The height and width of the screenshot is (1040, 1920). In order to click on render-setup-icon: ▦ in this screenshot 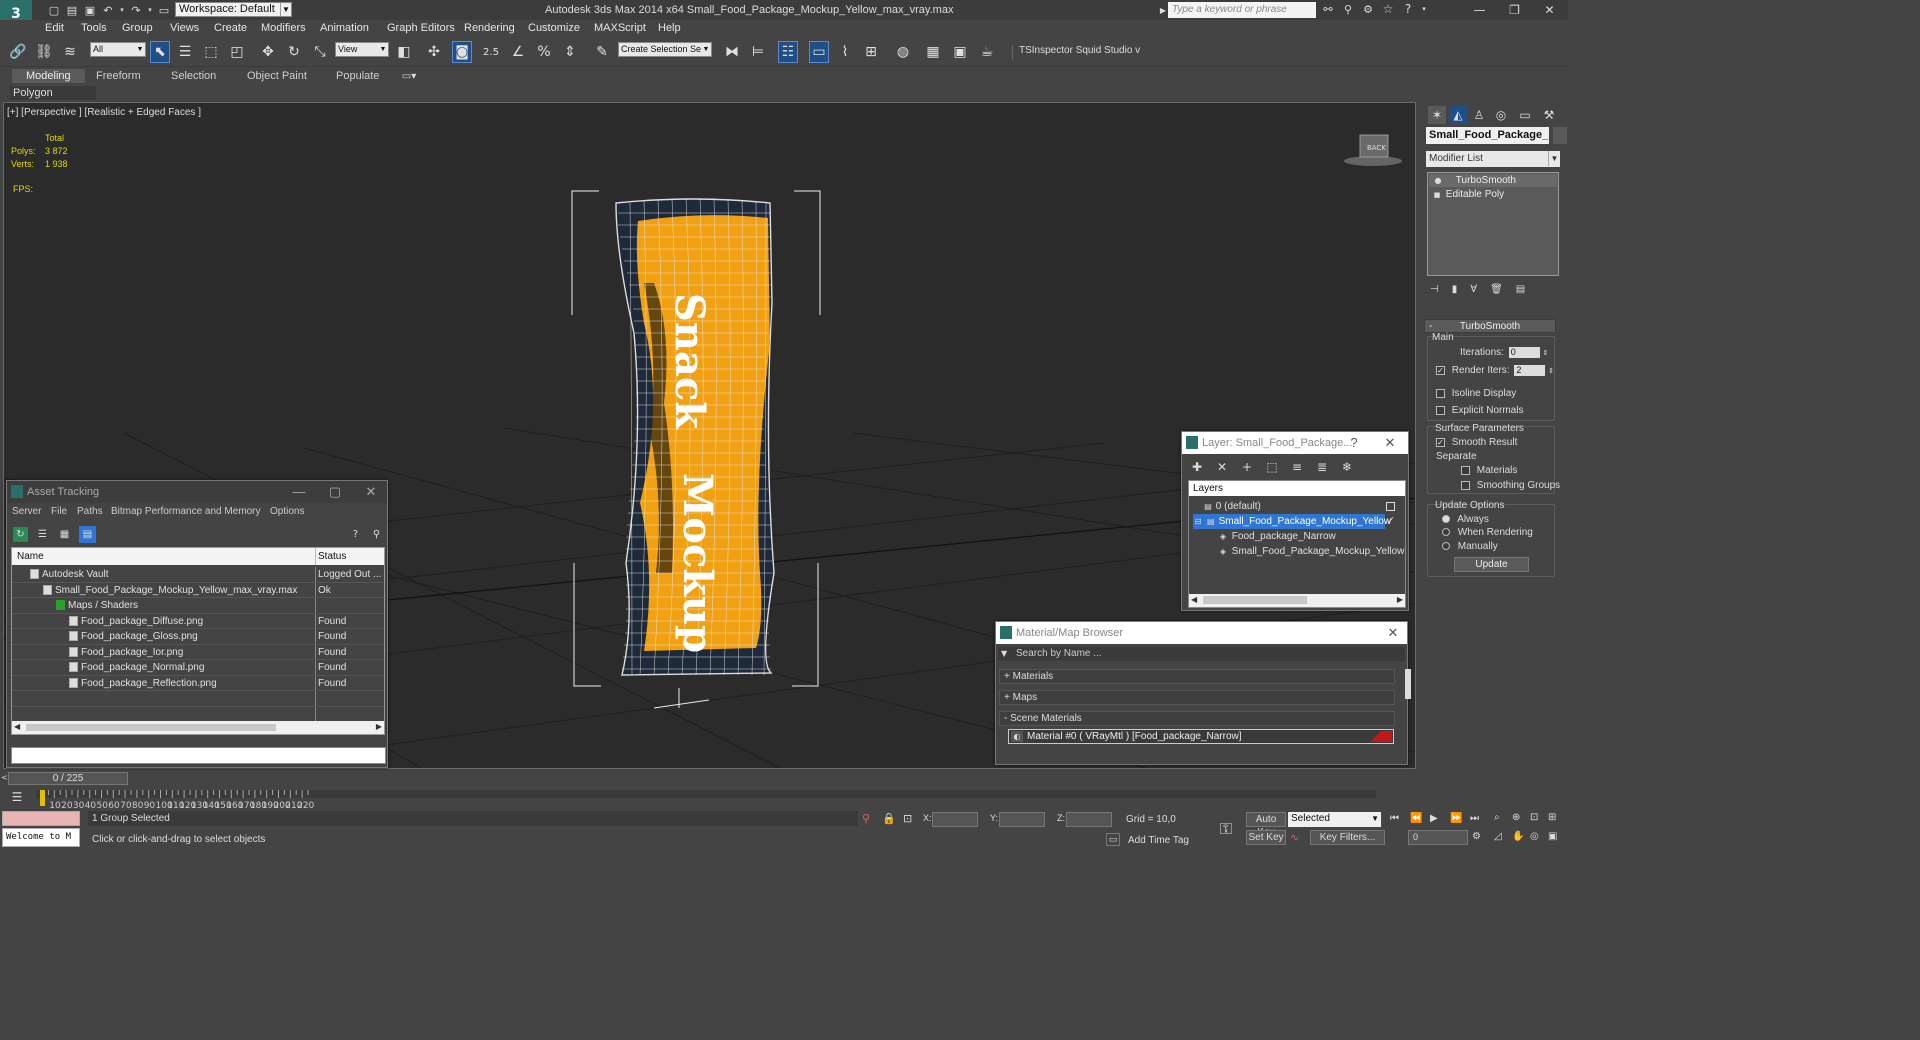, I will do `click(933, 52)`.